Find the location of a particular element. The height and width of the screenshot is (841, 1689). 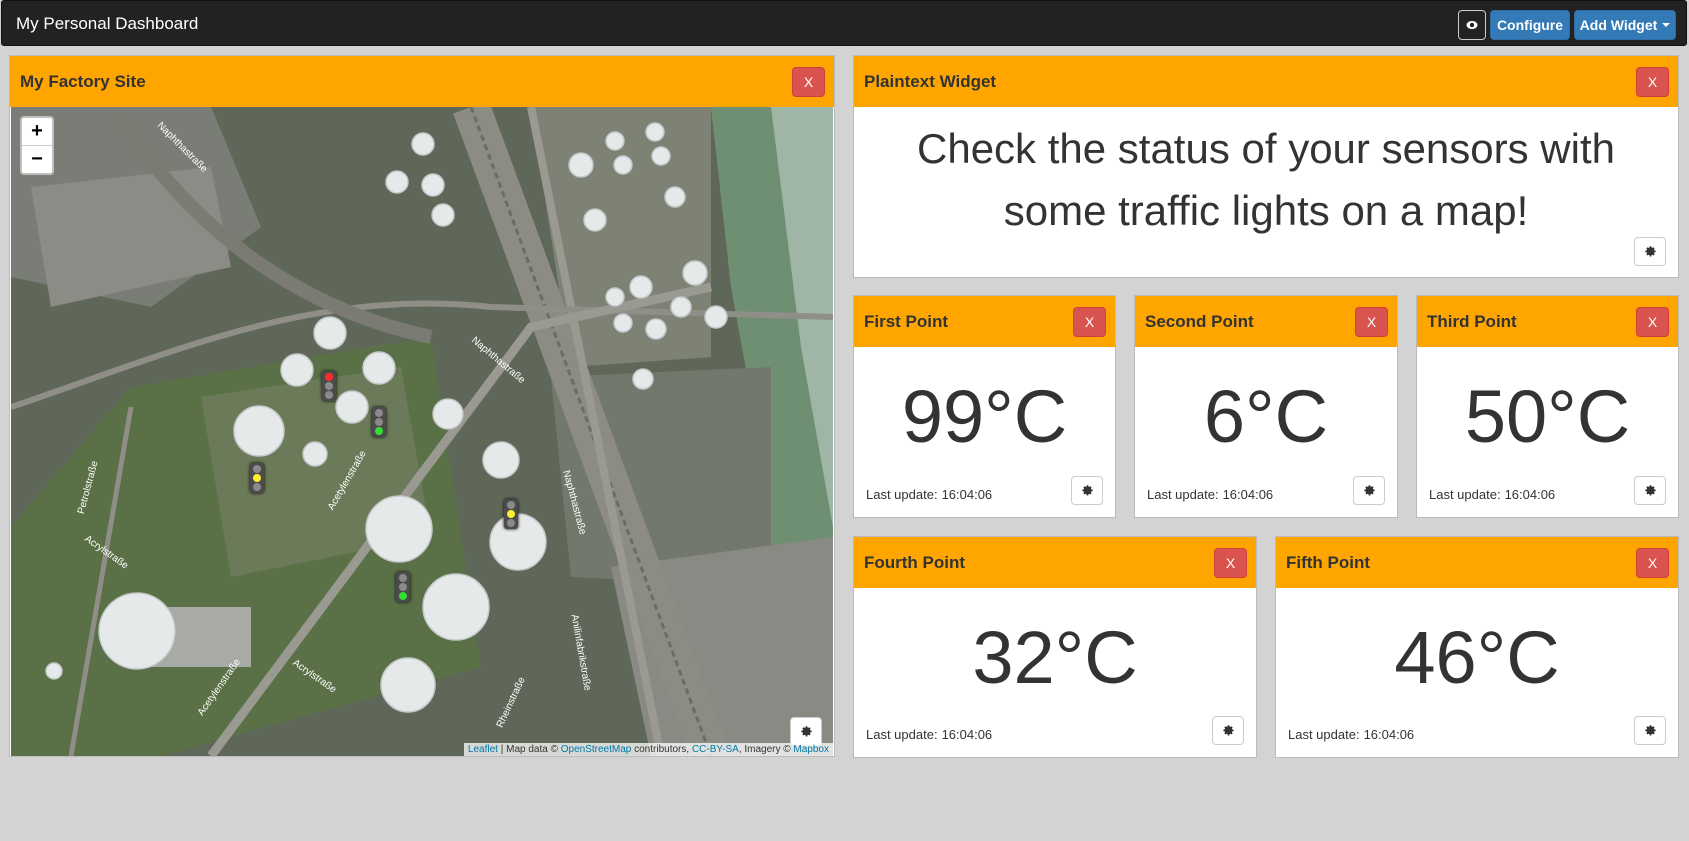

temperature-value: 99°C is located at coordinates (984, 416).